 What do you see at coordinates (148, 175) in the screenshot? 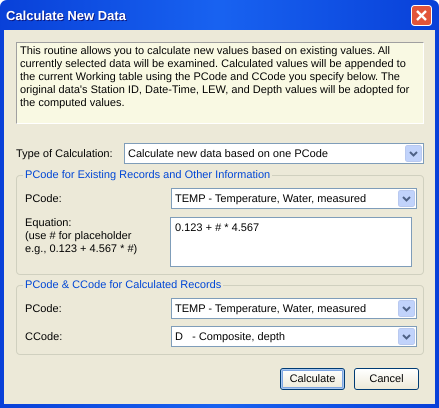
I see `group-title: PCode for Existing Records and Other Information` at bounding box center [148, 175].